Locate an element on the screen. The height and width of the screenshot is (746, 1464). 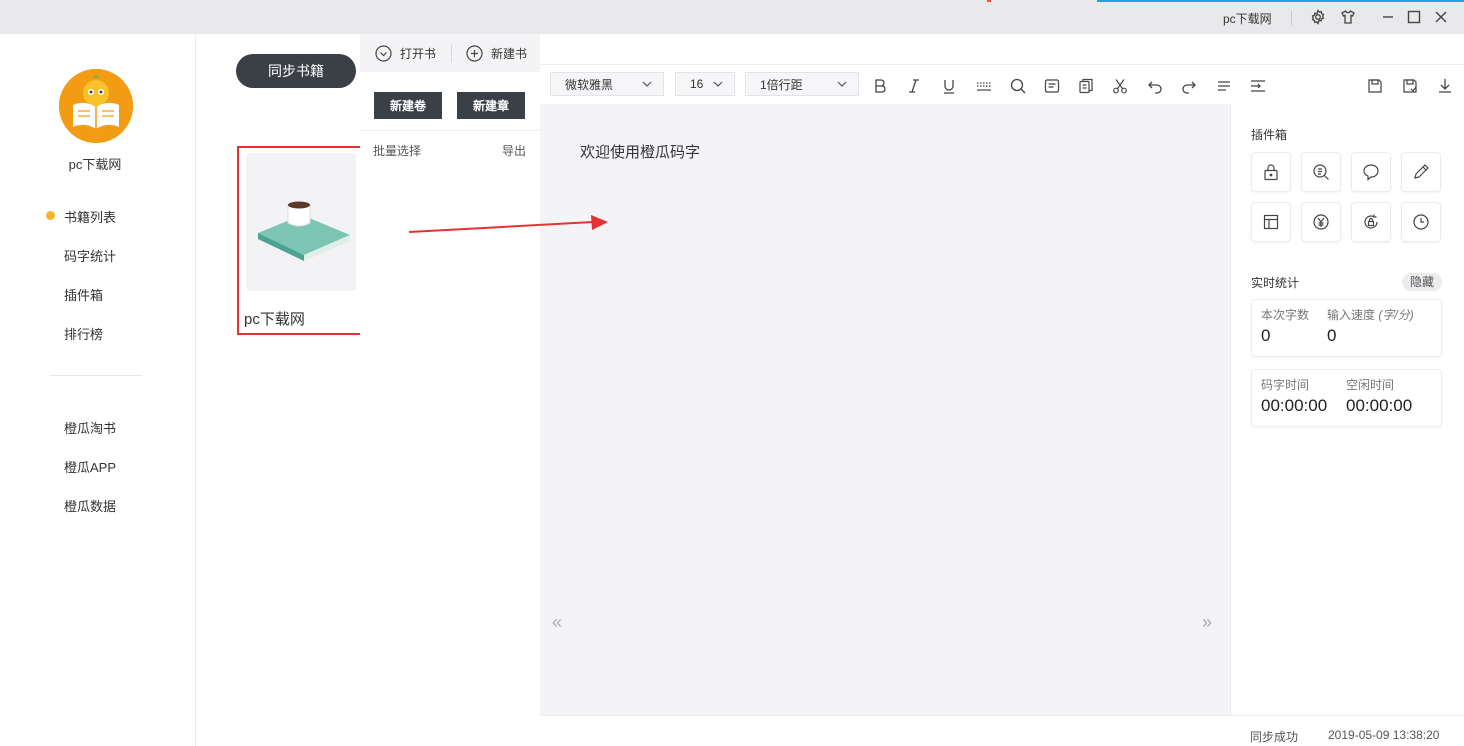
next-page-button: » is located at coordinates (1207, 622).